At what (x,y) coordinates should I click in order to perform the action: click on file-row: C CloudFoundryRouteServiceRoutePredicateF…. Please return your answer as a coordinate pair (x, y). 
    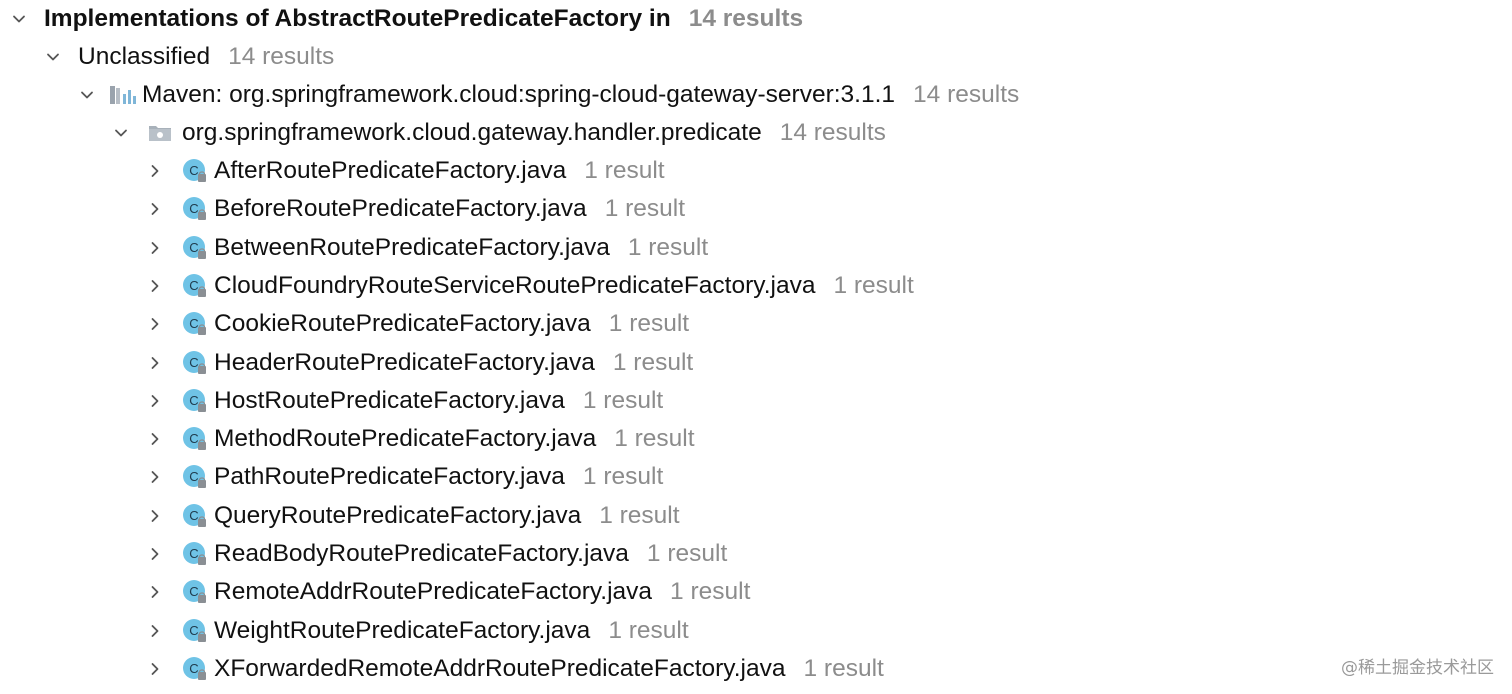
    Looking at the image, I should click on (457, 286).